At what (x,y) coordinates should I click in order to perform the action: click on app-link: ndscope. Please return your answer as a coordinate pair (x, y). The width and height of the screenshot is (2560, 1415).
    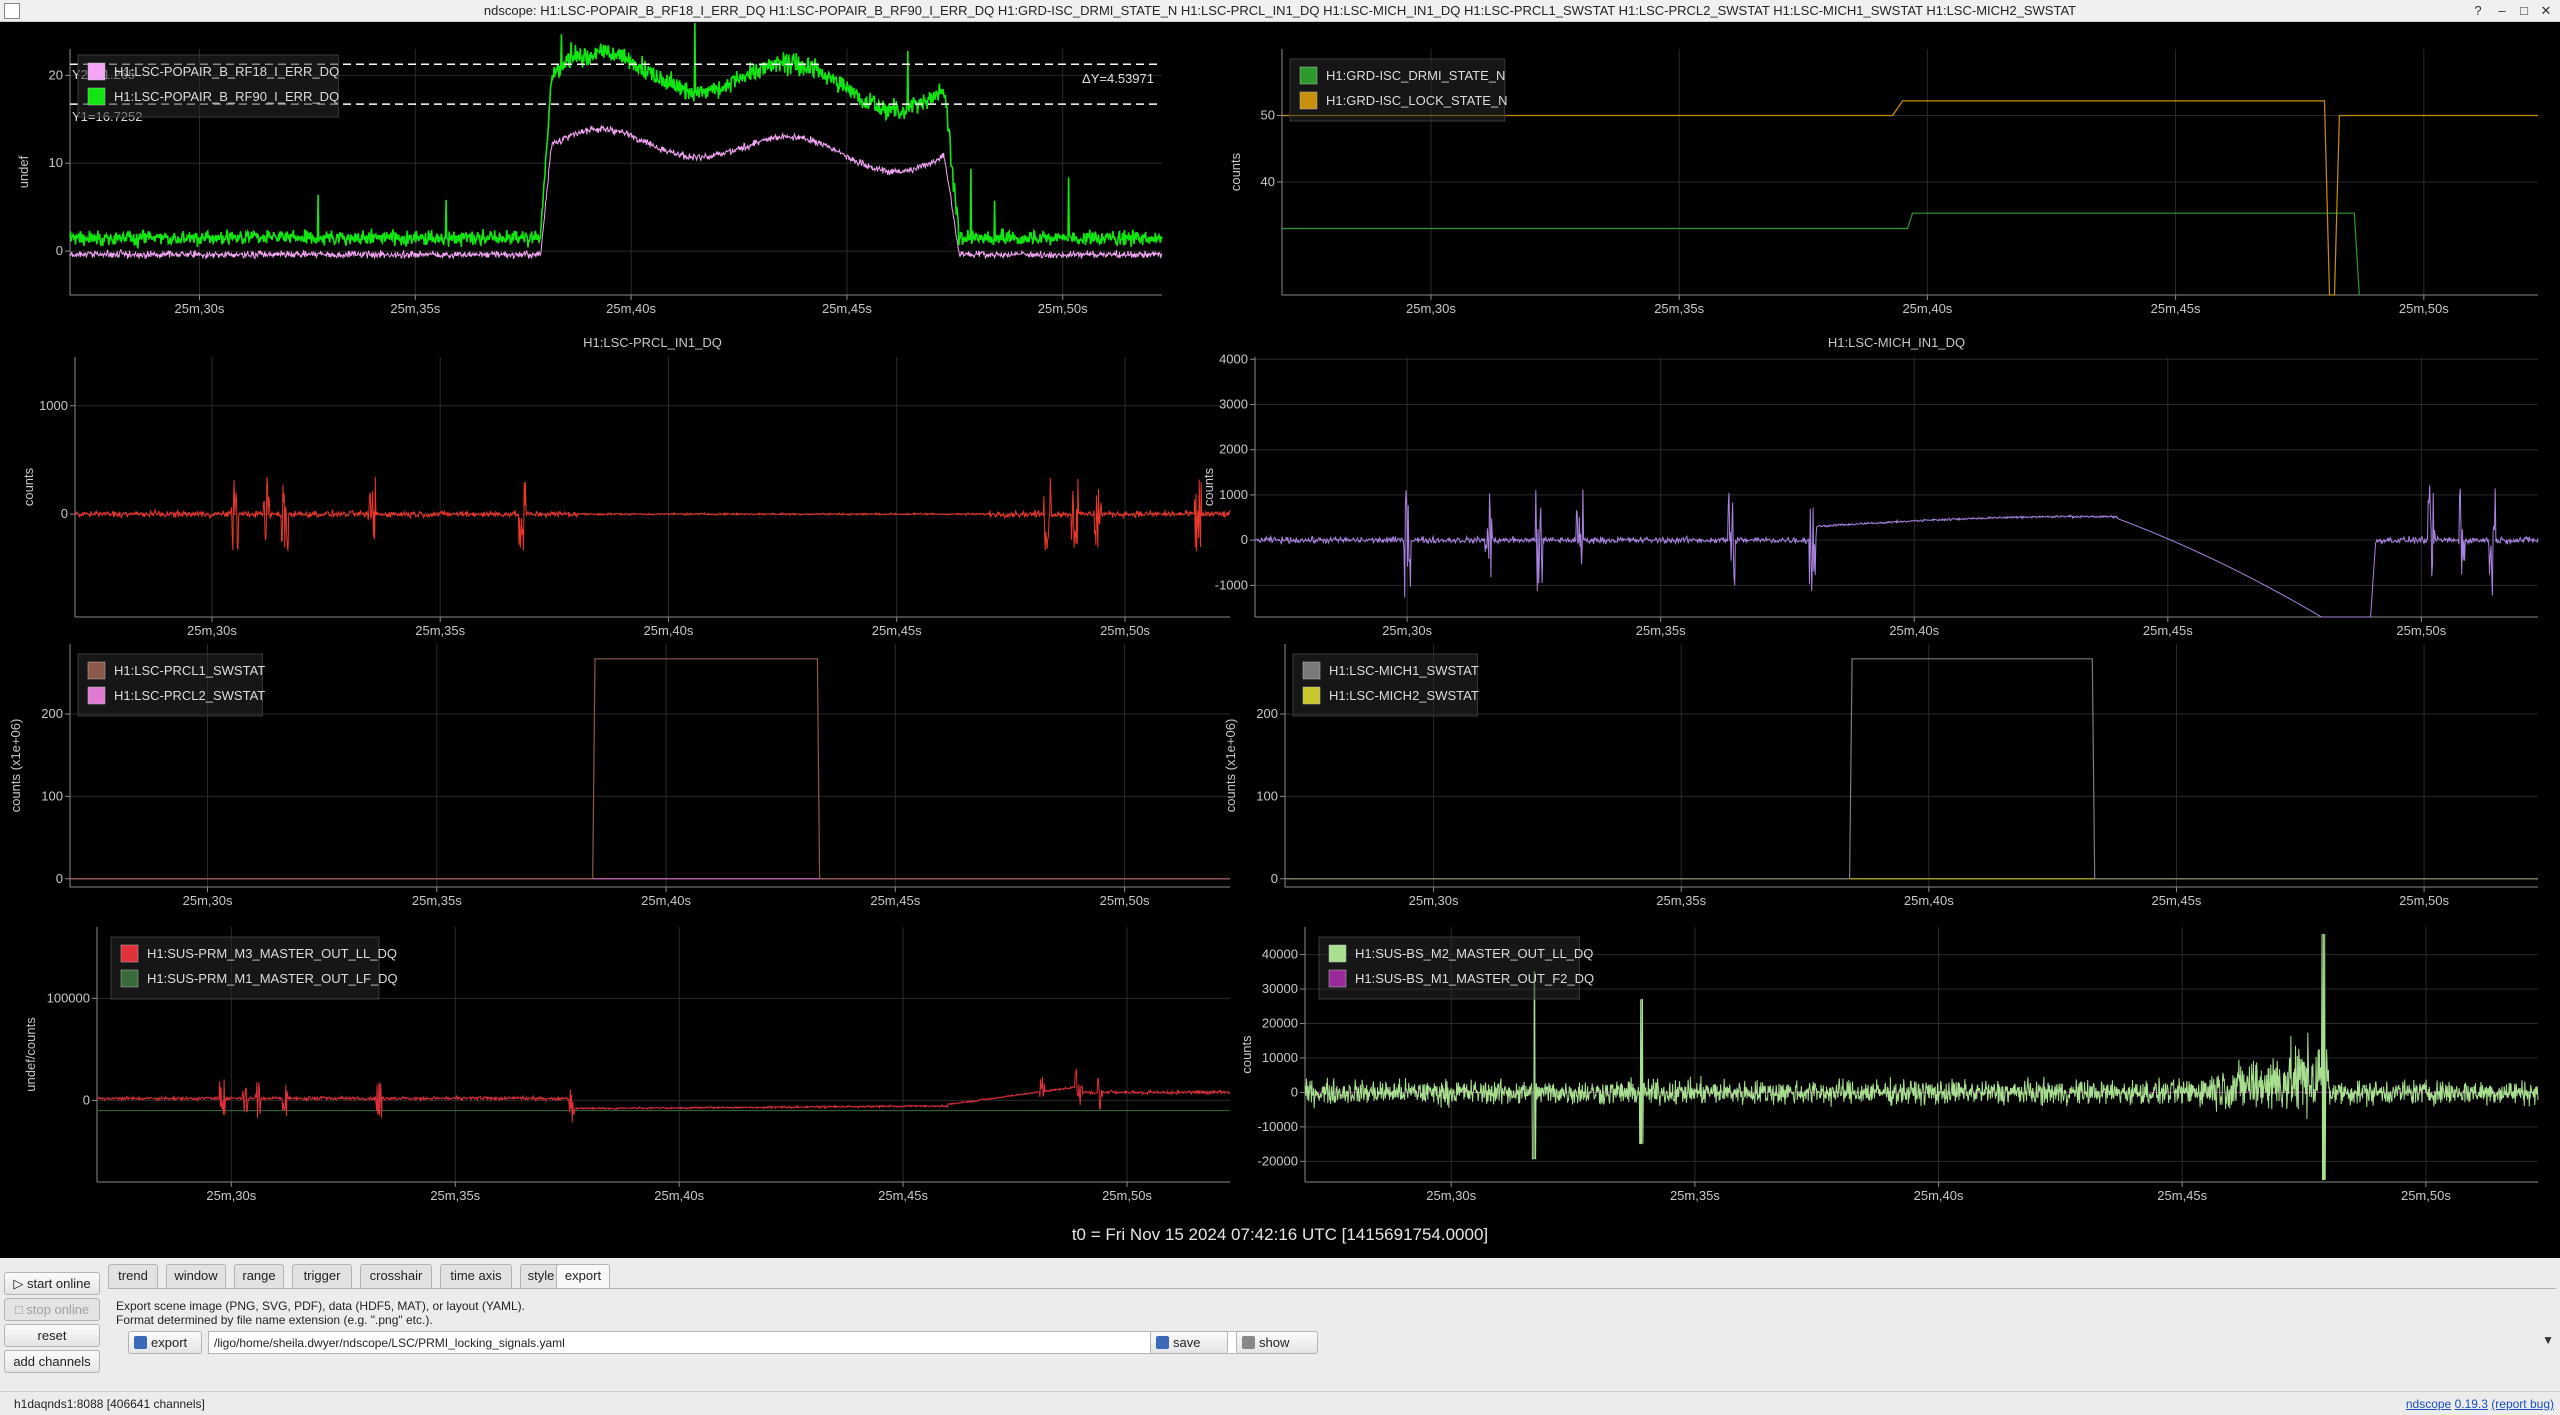
    Looking at the image, I should click on (2428, 1404).